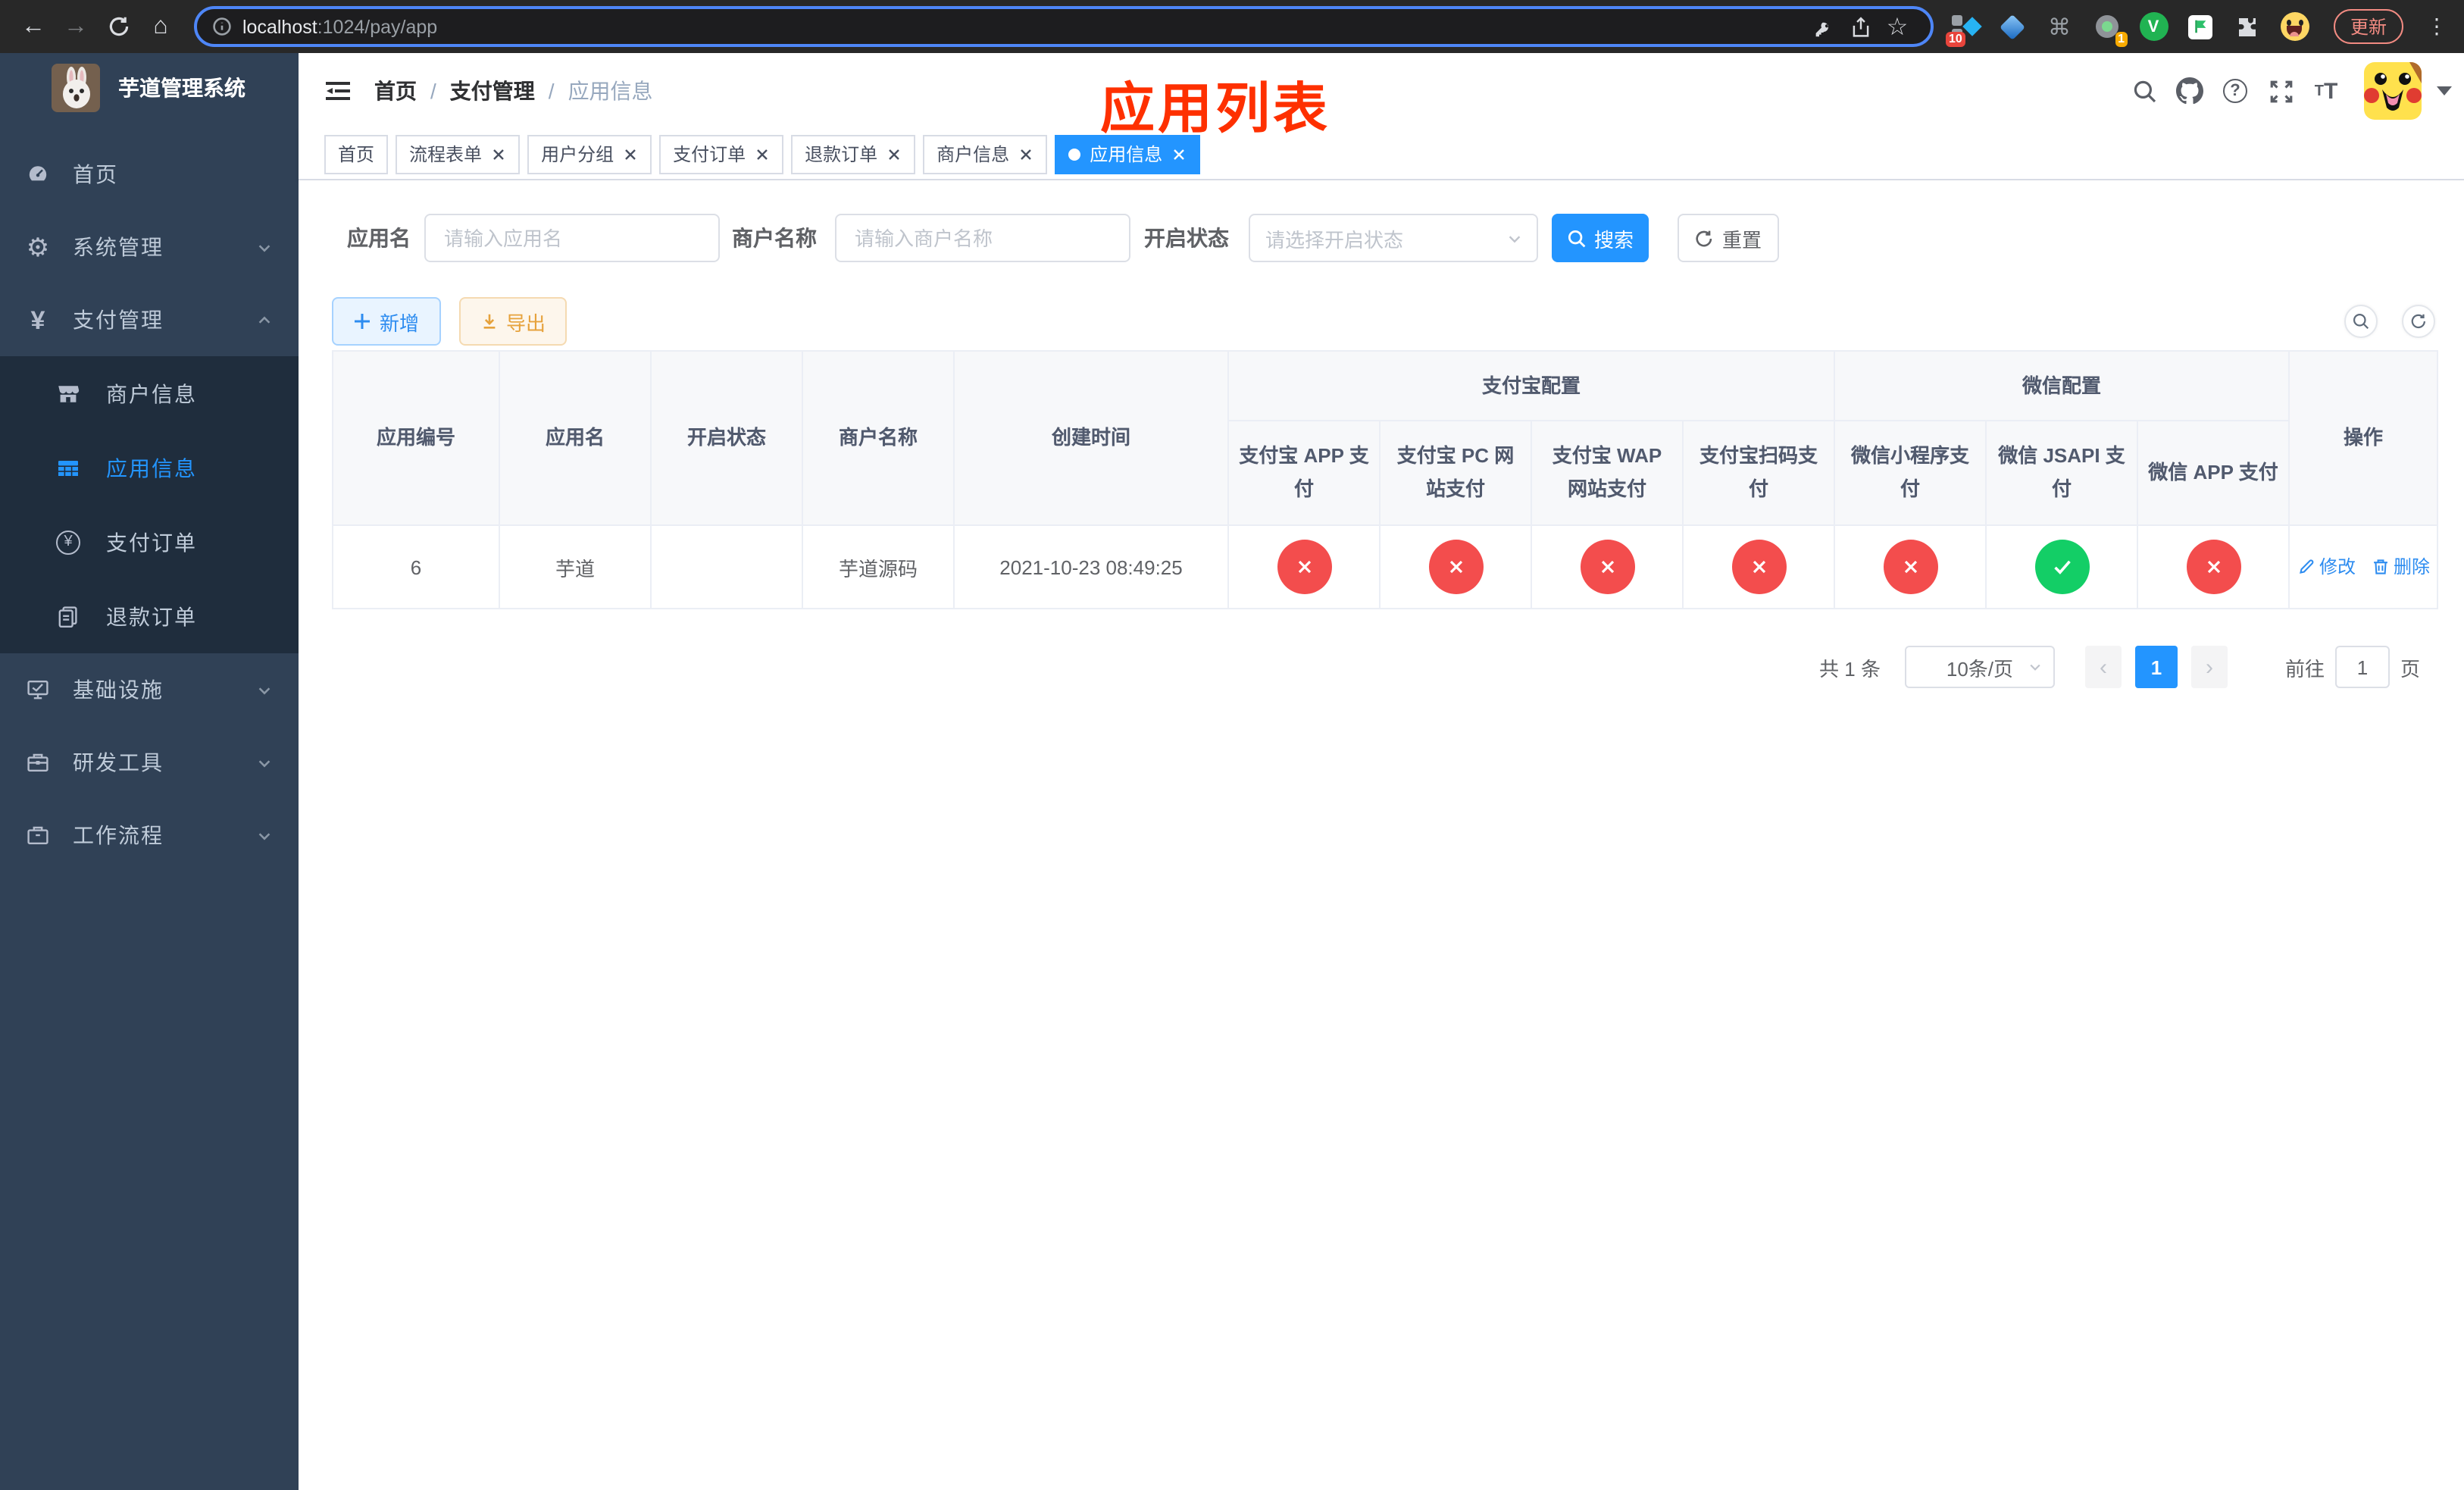 This screenshot has height=1490, width=2464. Describe the element at coordinates (1607, 473) in the screenshot. I see `col-header-alipay-wap: 支付宝 WAP 网站支付` at that location.